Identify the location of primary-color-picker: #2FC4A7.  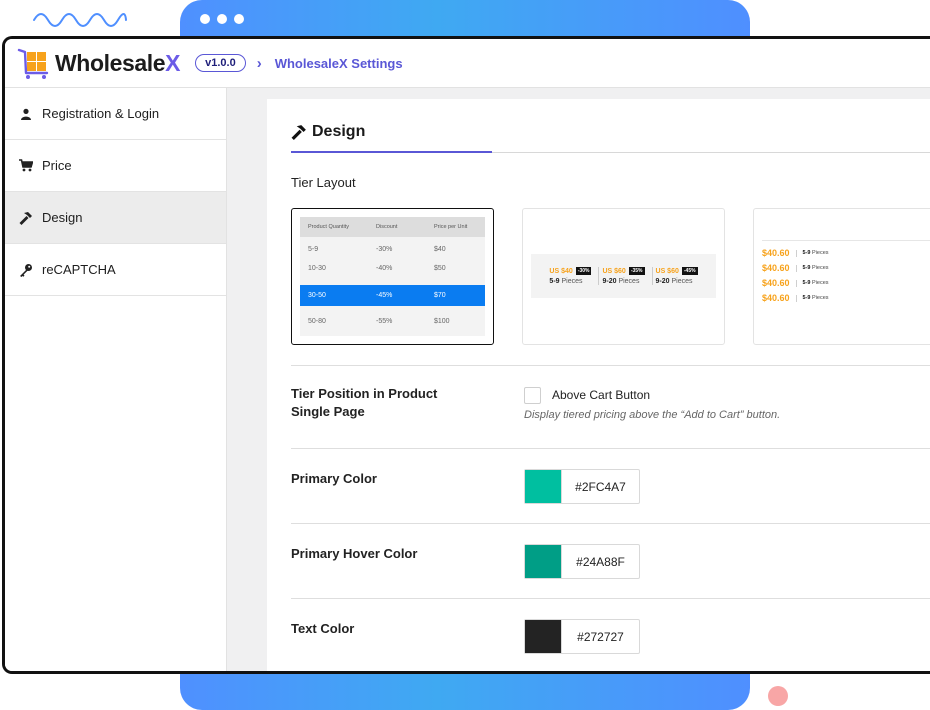
(582, 486).